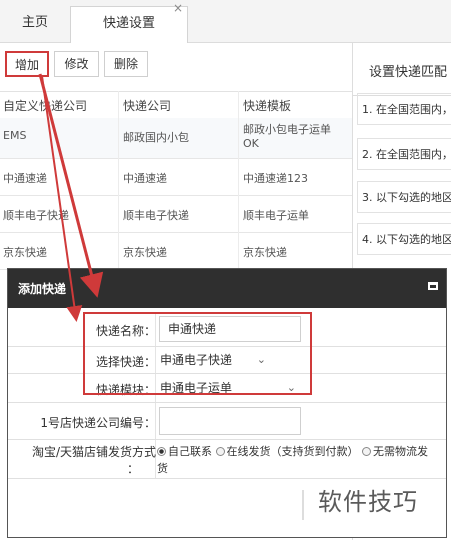  What do you see at coordinates (71, 197) in the screenshot?
I see `annotation-arrows` at bounding box center [71, 197].